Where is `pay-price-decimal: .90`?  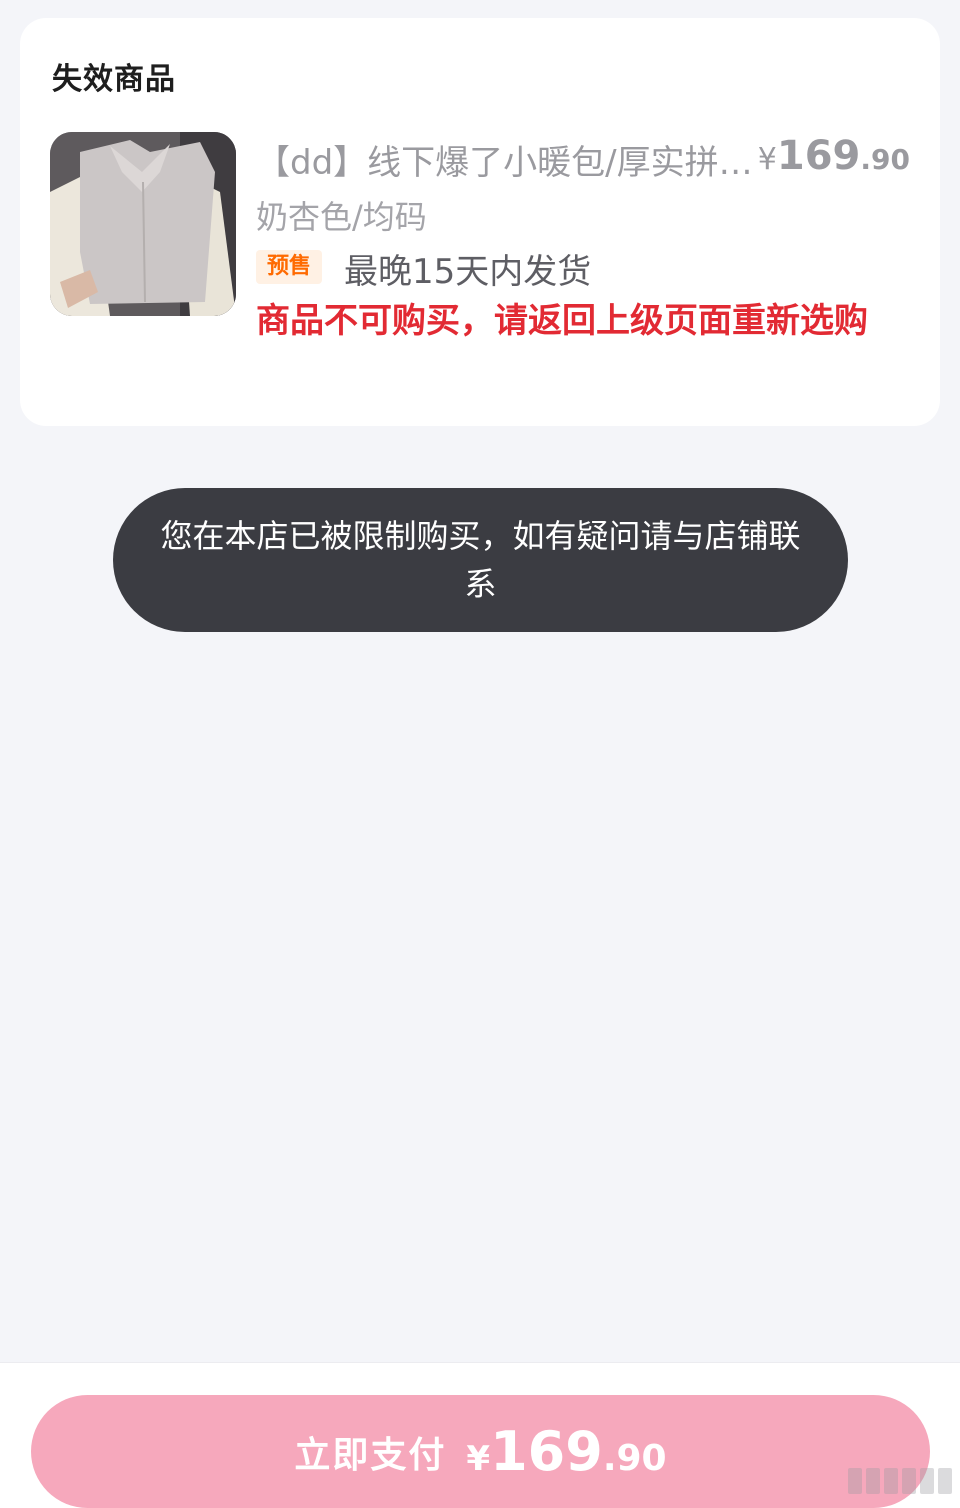
pay-price-decimal: .90 is located at coordinates (634, 1458).